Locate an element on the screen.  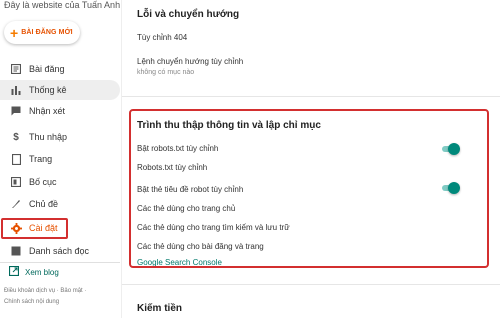
footer-content-policy-link: Chính sách nội dung is located at coordinates (31, 302).